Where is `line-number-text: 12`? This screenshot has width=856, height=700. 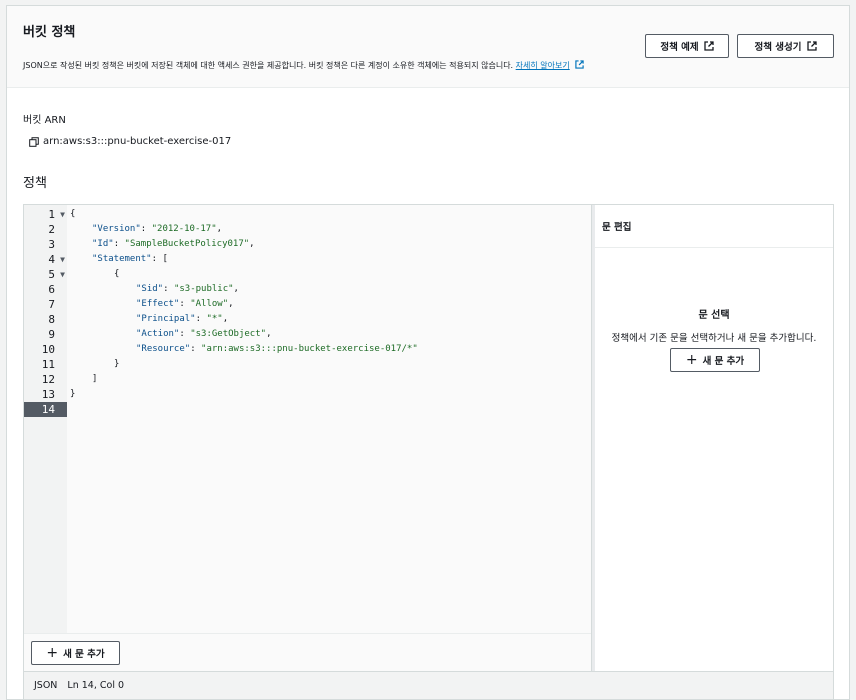 line-number-text: 12 is located at coordinates (48, 379).